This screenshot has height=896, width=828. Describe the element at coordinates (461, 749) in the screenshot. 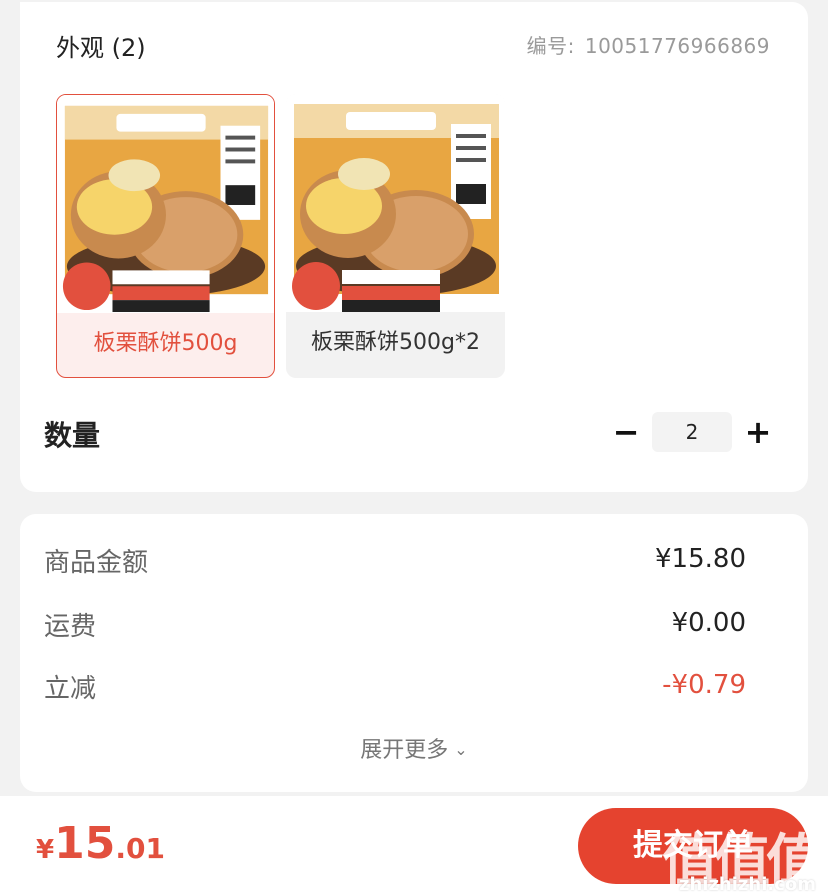

I see `chevron-down-icon: ⌄` at that location.